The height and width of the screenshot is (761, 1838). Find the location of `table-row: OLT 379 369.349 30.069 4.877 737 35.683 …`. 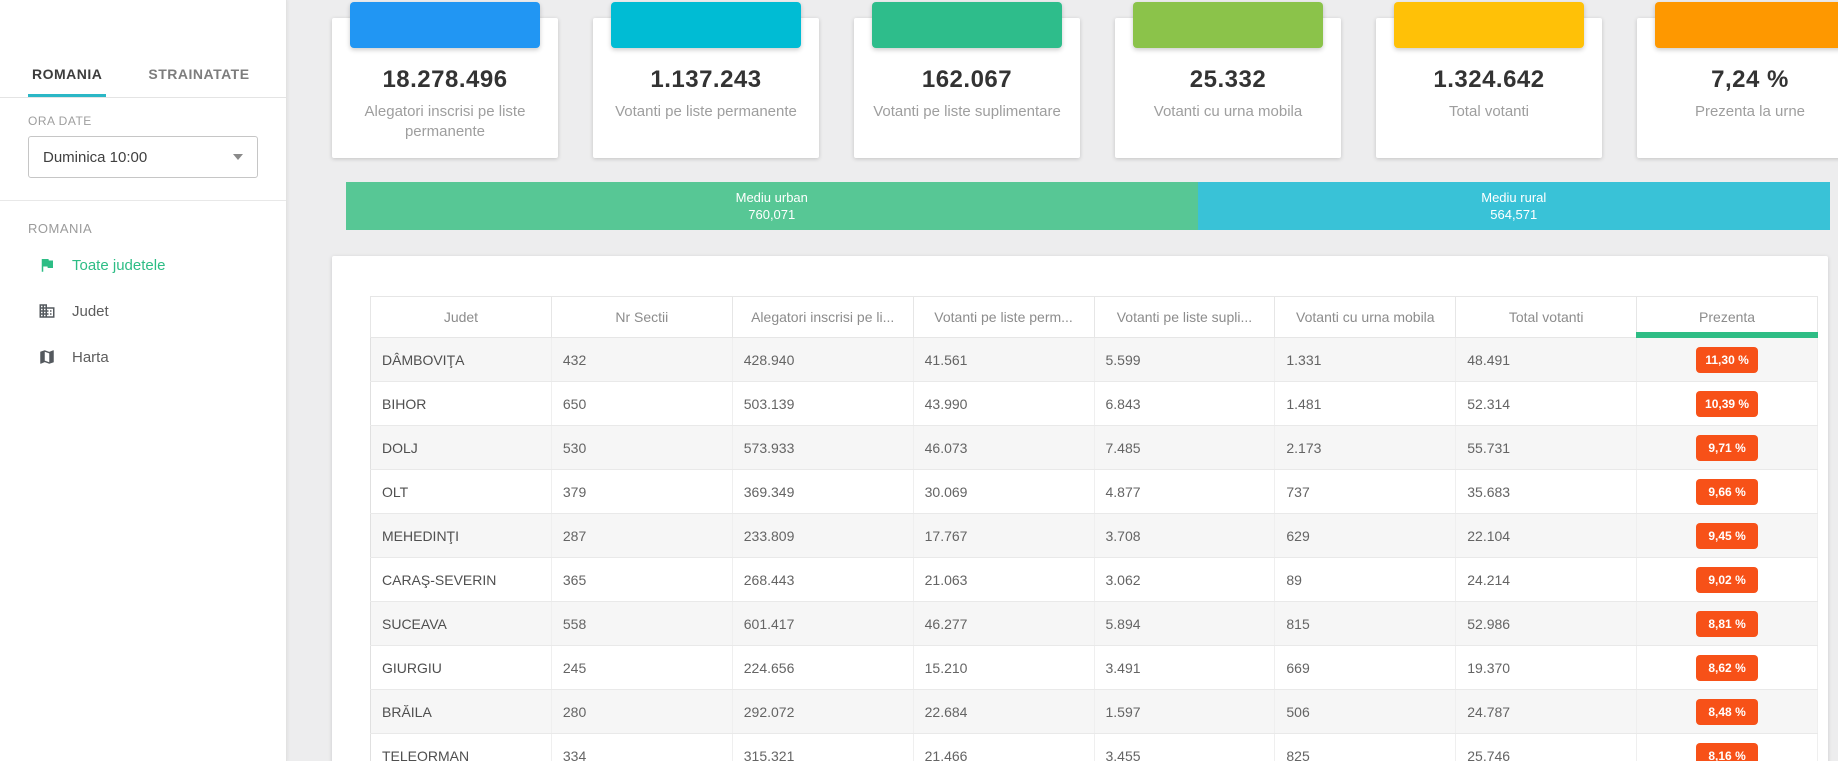

table-row: OLT 379 369.349 30.069 4.877 737 35.683 … is located at coordinates (1094, 491).